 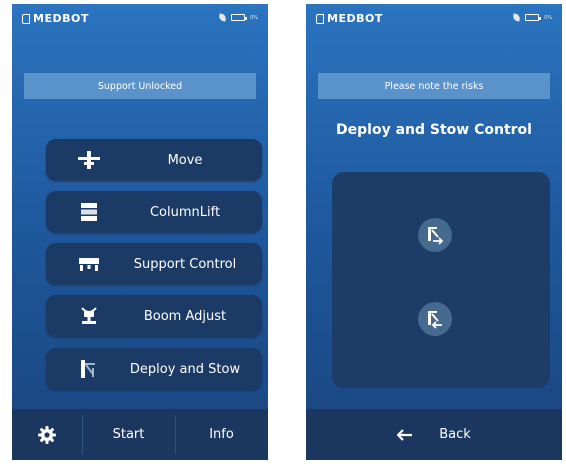 I want to click on stow-icon, so click(x=435, y=320).